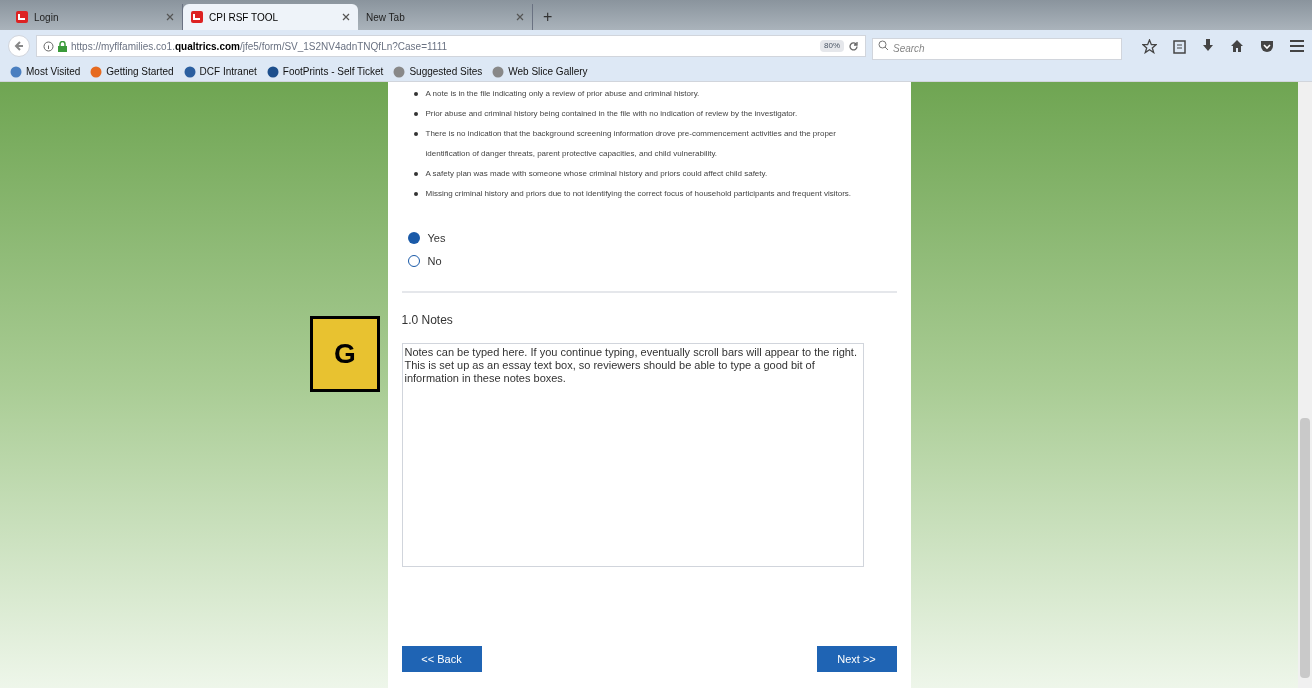 The width and height of the screenshot is (1312, 688). What do you see at coordinates (632, 455) in the screenshot?
I see `notes-field: Notes can be typed here. If you continue typing, eventually scroll bars will appear to the right. This is set up as an essay text box, so reviewers should be able to type a good bit of information in these notes boxes.` at bounding box center [632, 455].